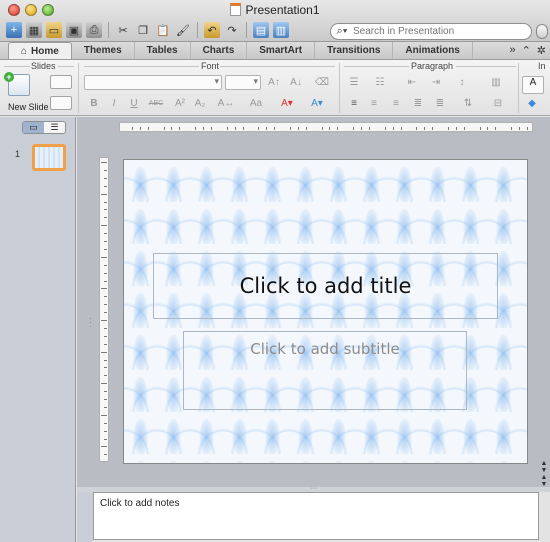 Image resolution: width=550 pixels, height=542 pixels. What do you see at coordinates (281, 50) in the screenshot?
I see `tab-smartart: SmartArt` at bounding box center [281, 50].